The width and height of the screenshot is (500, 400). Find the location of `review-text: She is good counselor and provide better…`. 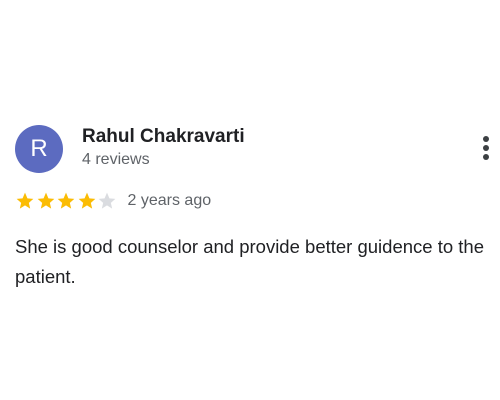

review-text: She is good counselor and provide better… is located at coordinates (249, 261).